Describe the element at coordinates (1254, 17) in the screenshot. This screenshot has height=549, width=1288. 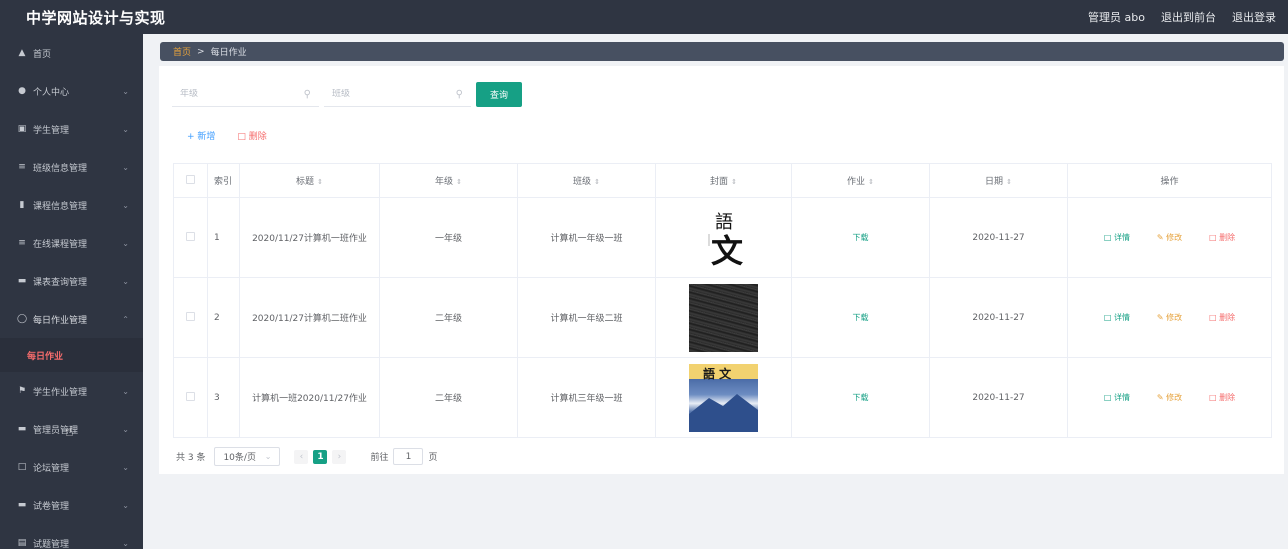
I see `logout-link: 退出登录` at that location.